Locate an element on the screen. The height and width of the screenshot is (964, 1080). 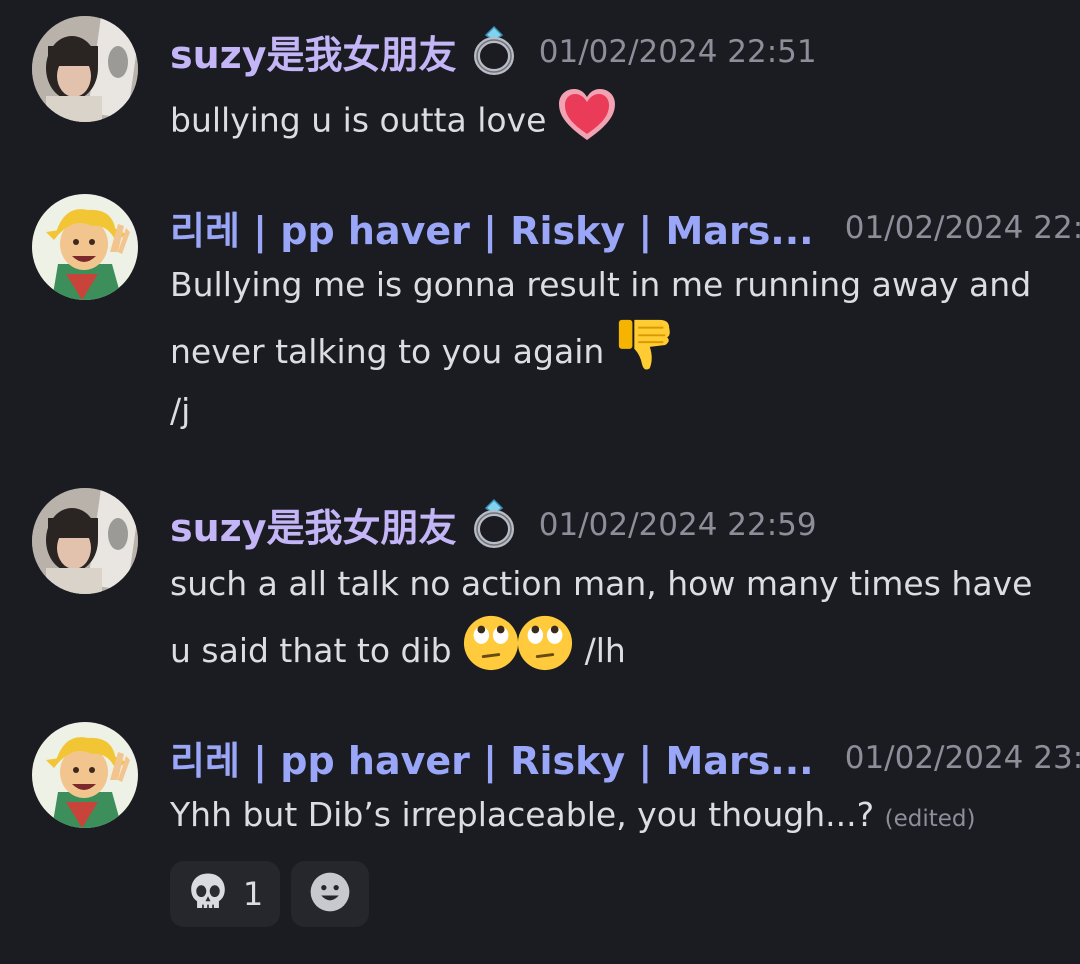
timestamp: 01/02/2024 22:59 is located at coordinates (677, 524).